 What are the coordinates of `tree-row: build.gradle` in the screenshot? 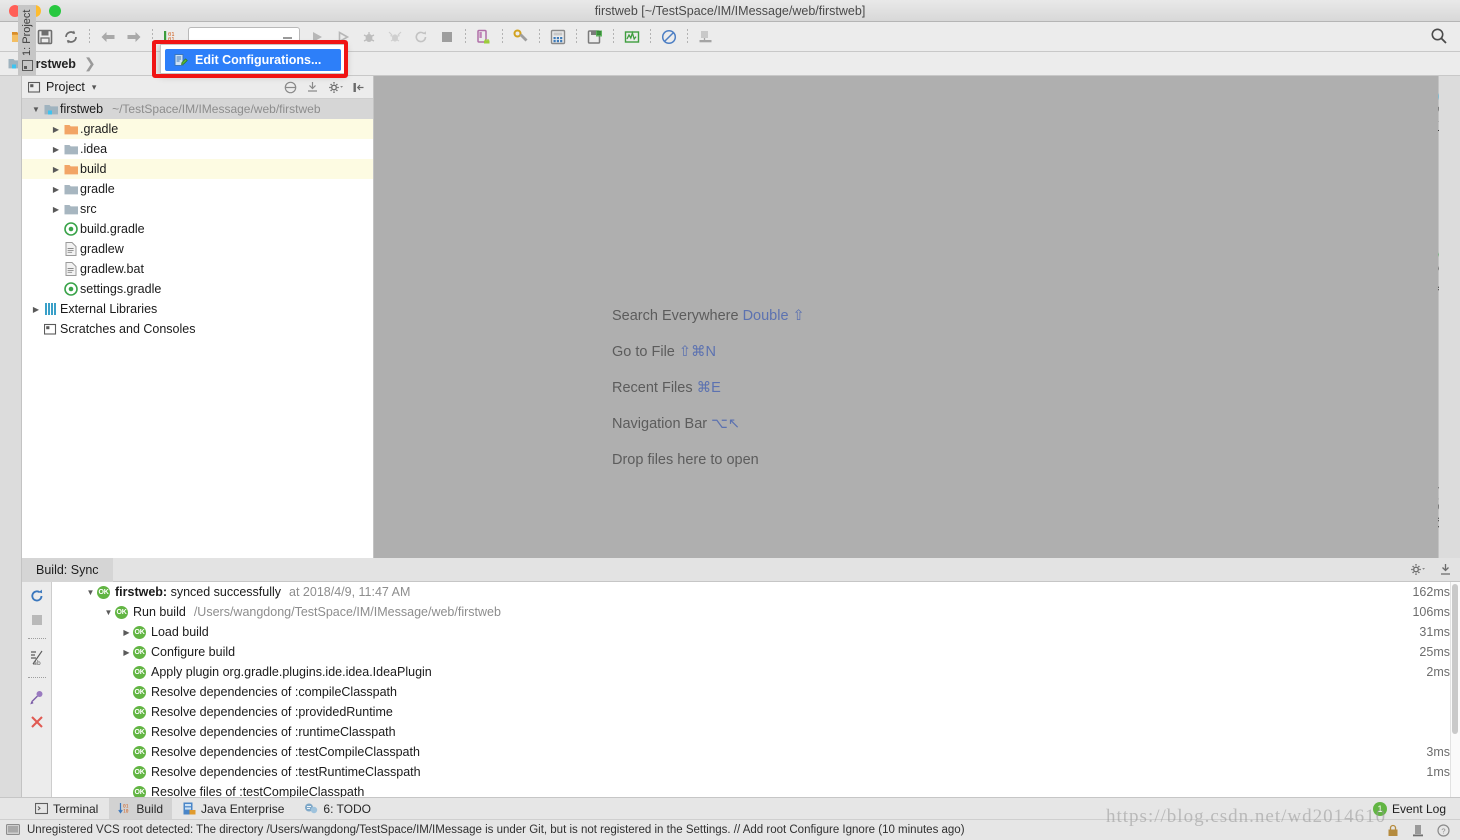 It's located at (197, 229).